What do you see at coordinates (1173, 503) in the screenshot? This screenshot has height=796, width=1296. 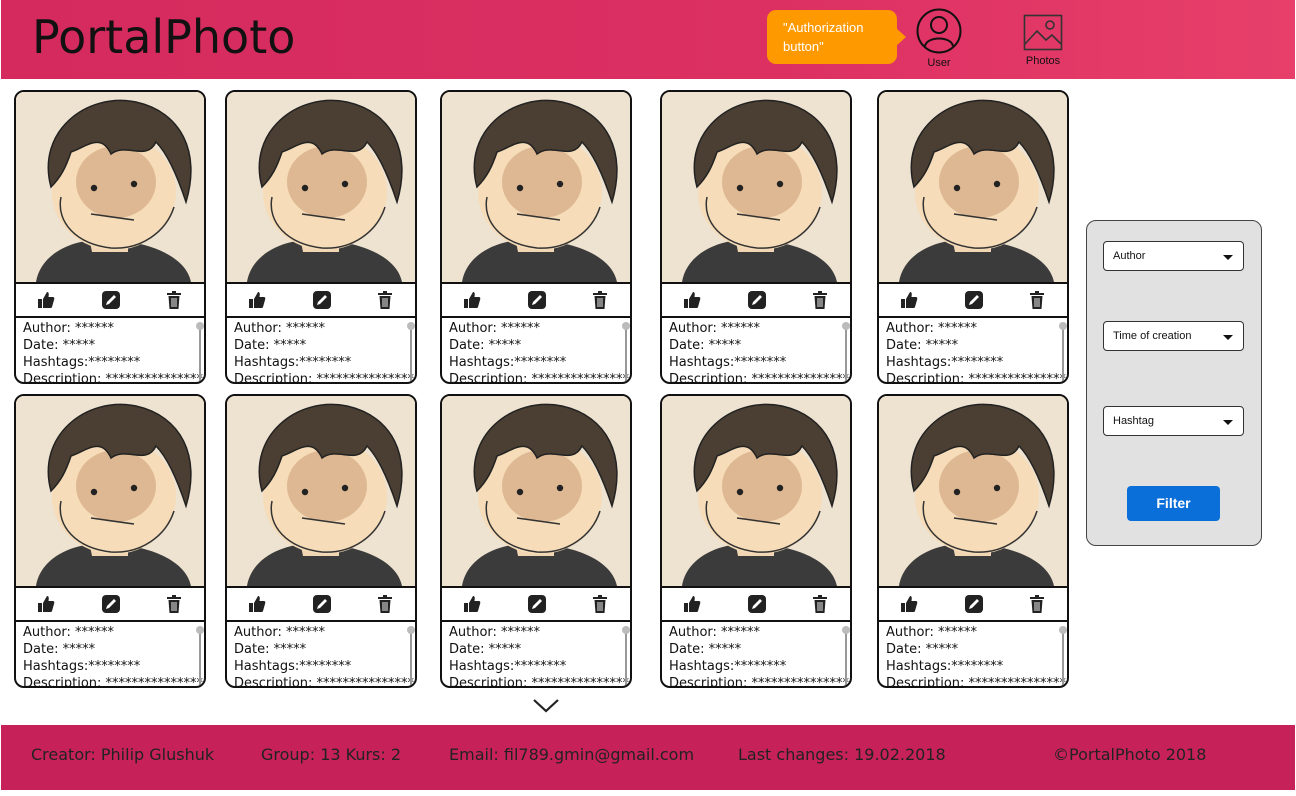 I see `filter-button: Filter` at bounding box center [1173, 503].